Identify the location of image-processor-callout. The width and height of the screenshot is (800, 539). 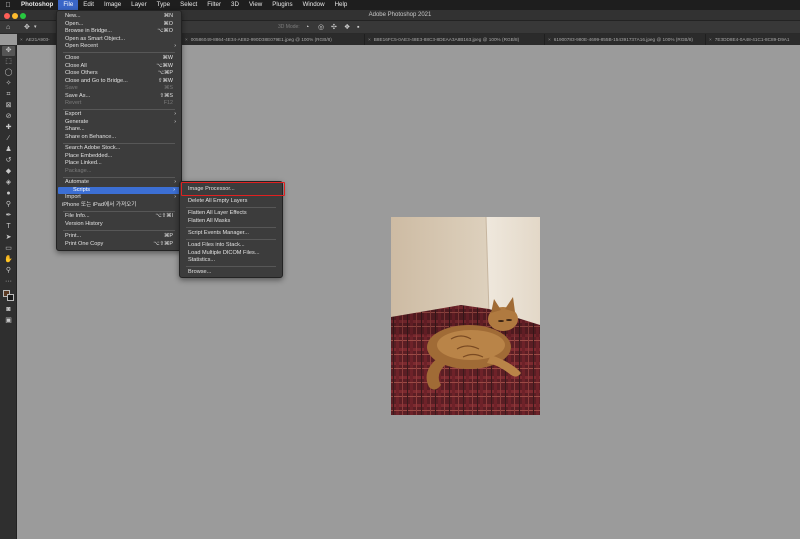
(233, 189).